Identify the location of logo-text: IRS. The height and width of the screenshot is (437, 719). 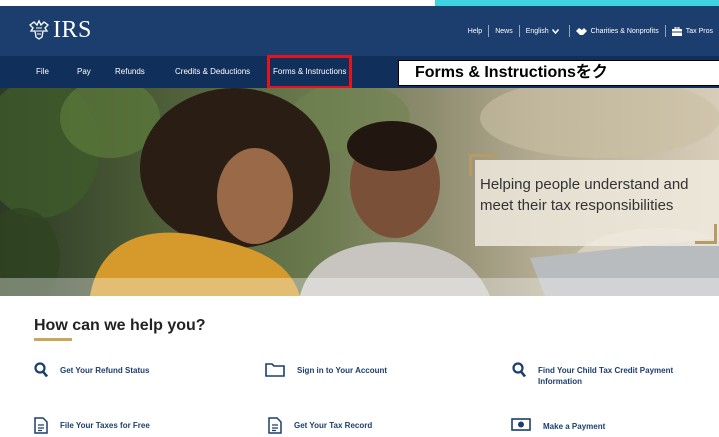
(72, 29).